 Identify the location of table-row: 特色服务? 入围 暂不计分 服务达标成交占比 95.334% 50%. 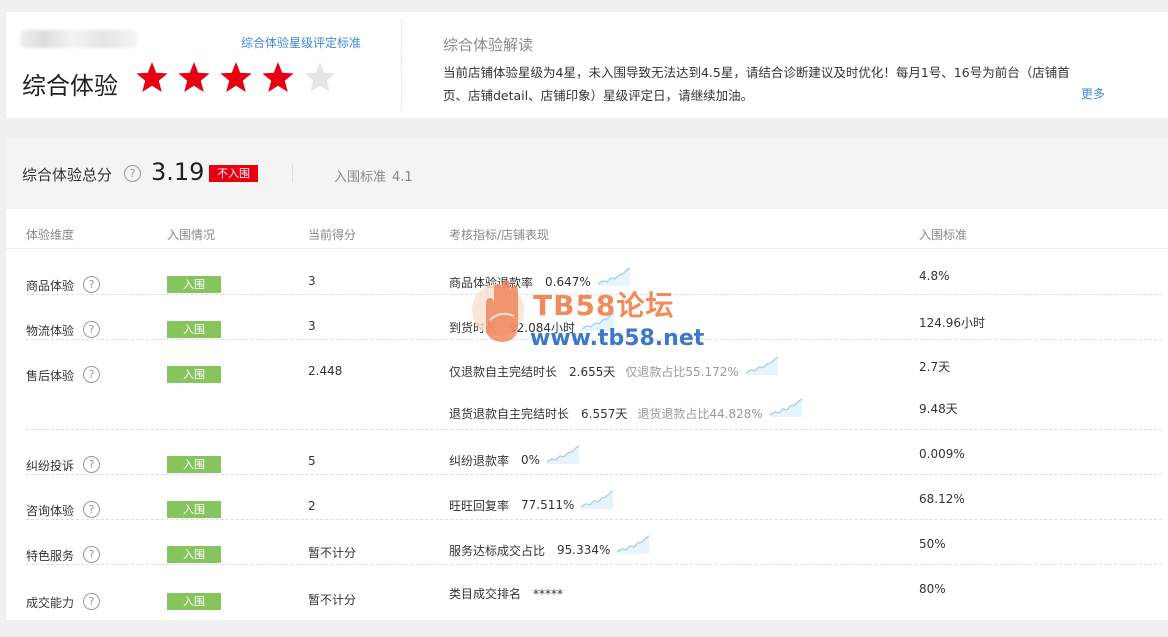
(594, 542).